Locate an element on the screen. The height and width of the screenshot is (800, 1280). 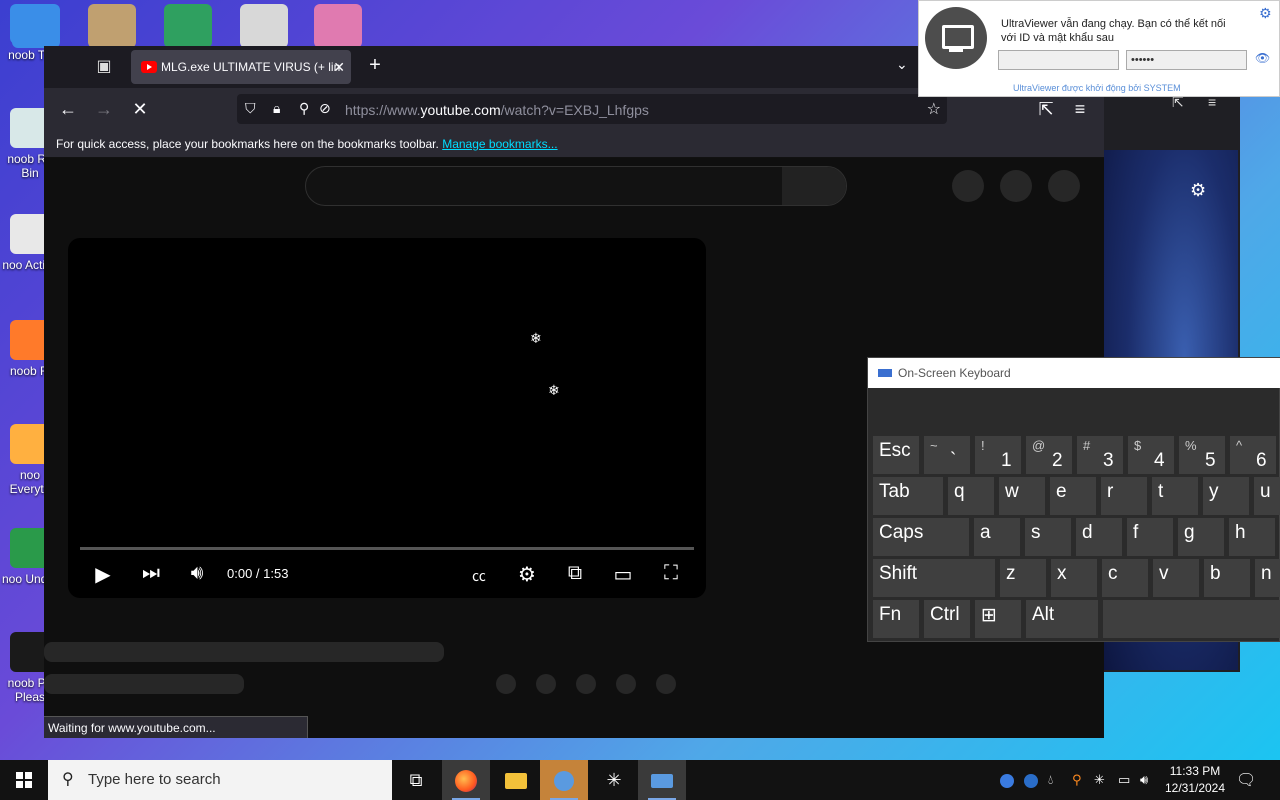
notification-icon: 🗨︎ is located at coordinates (1246, 780).